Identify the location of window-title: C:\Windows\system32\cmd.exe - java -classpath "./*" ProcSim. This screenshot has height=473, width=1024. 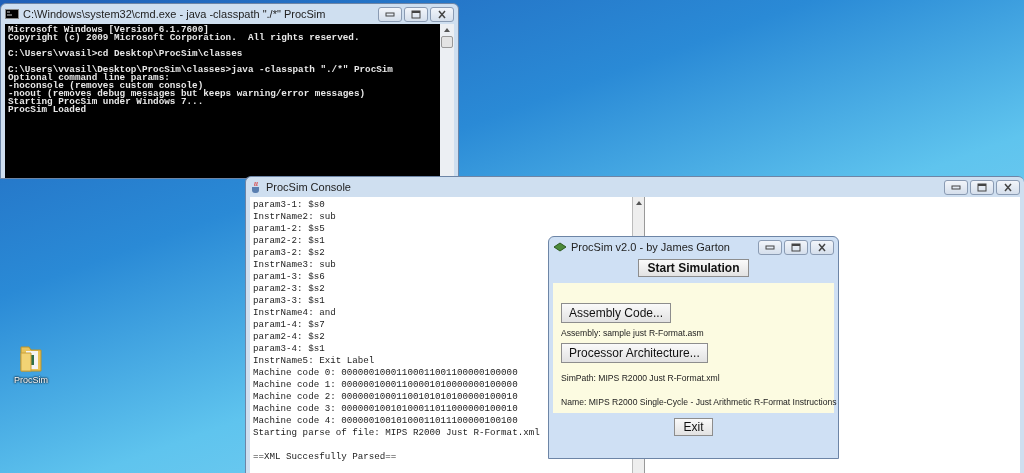
(175, 14).